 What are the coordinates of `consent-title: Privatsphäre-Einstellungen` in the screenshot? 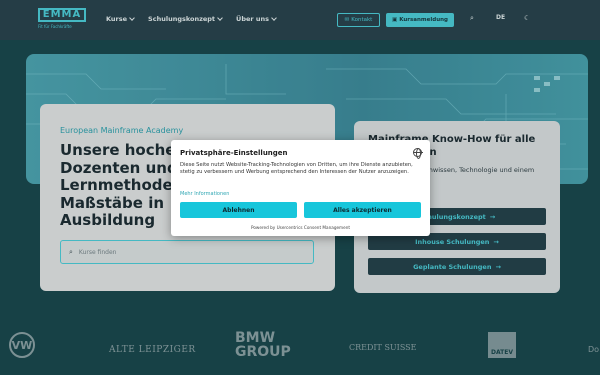 It's located at (234, 153).